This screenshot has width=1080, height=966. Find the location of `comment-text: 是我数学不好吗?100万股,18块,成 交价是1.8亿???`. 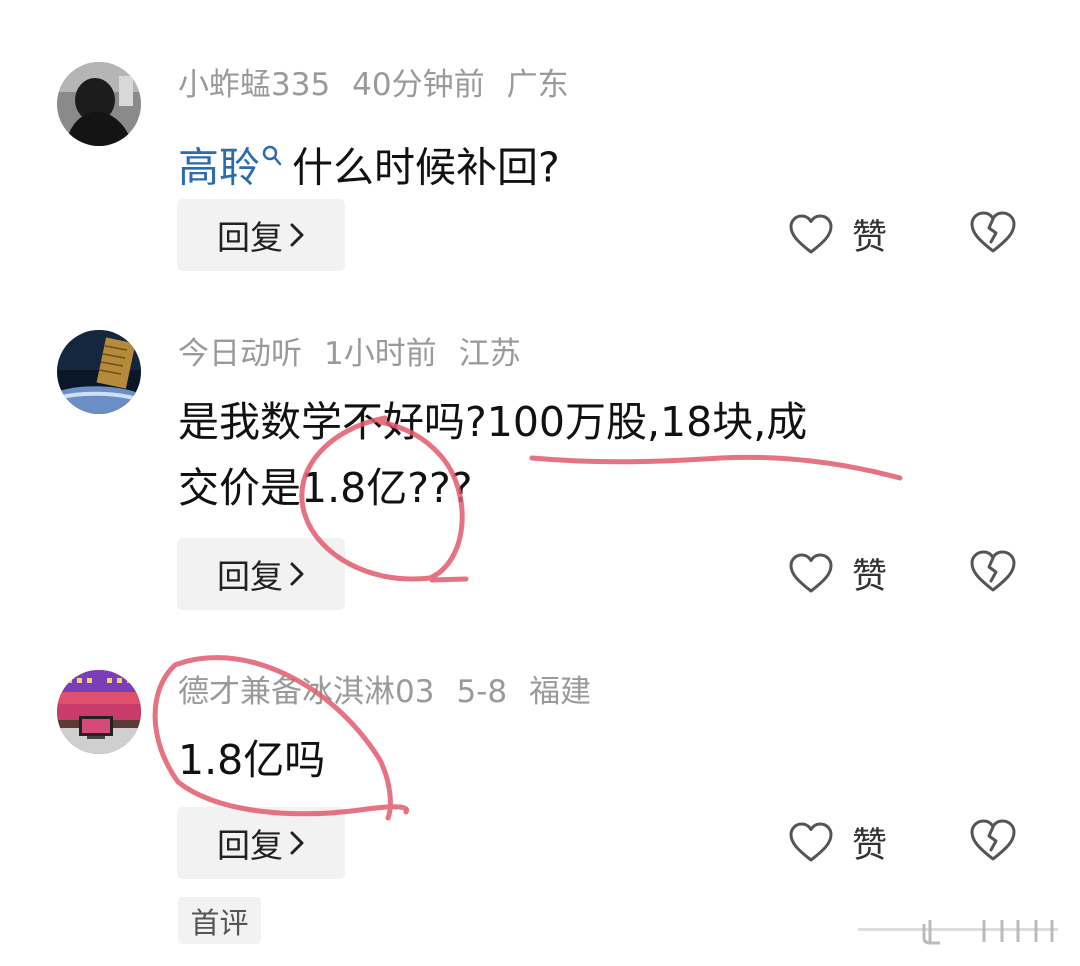

comment-text: 是我数学不好吗?100万股,18块,成 交价是1.8亿??? is located at coordinates (598, 455).